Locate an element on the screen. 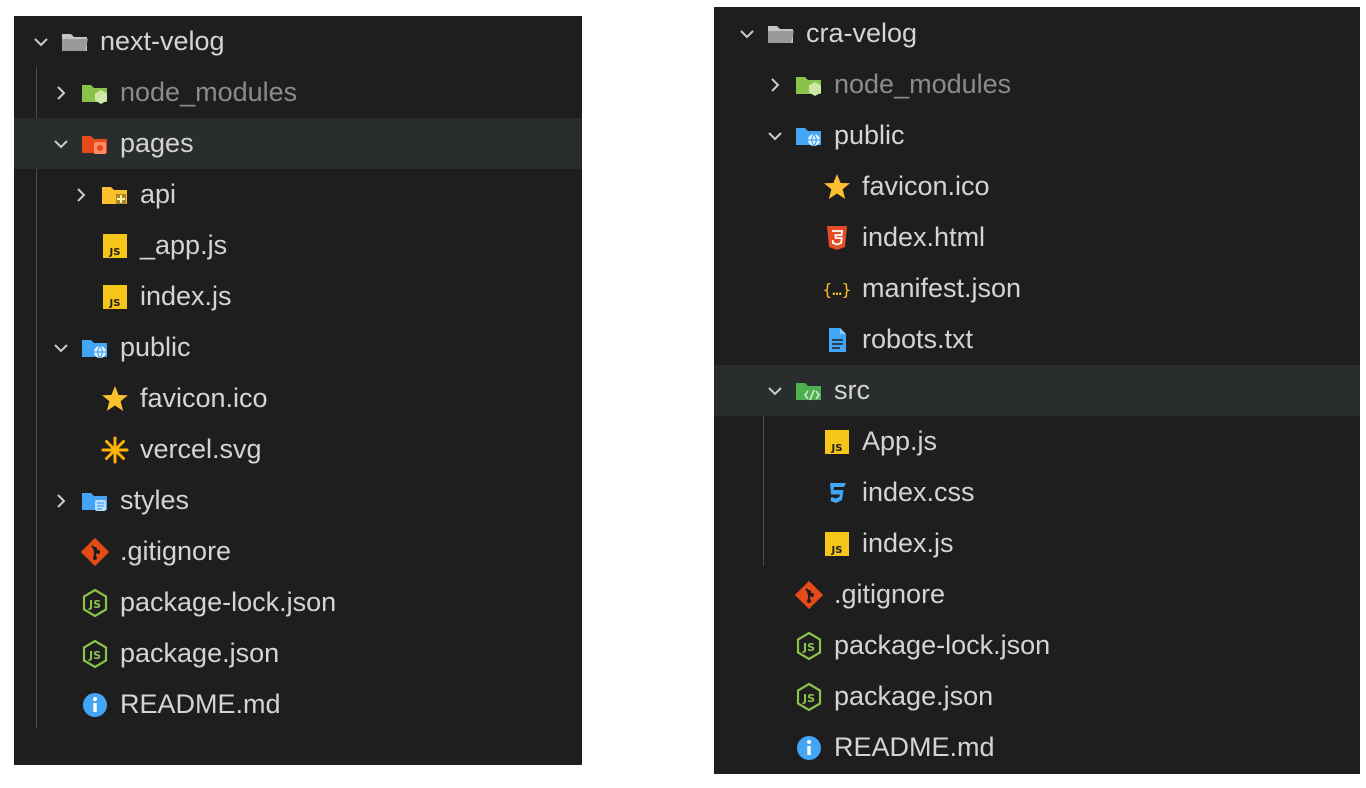  tree-item-label: next-velog is located at coordinates (162, 41).